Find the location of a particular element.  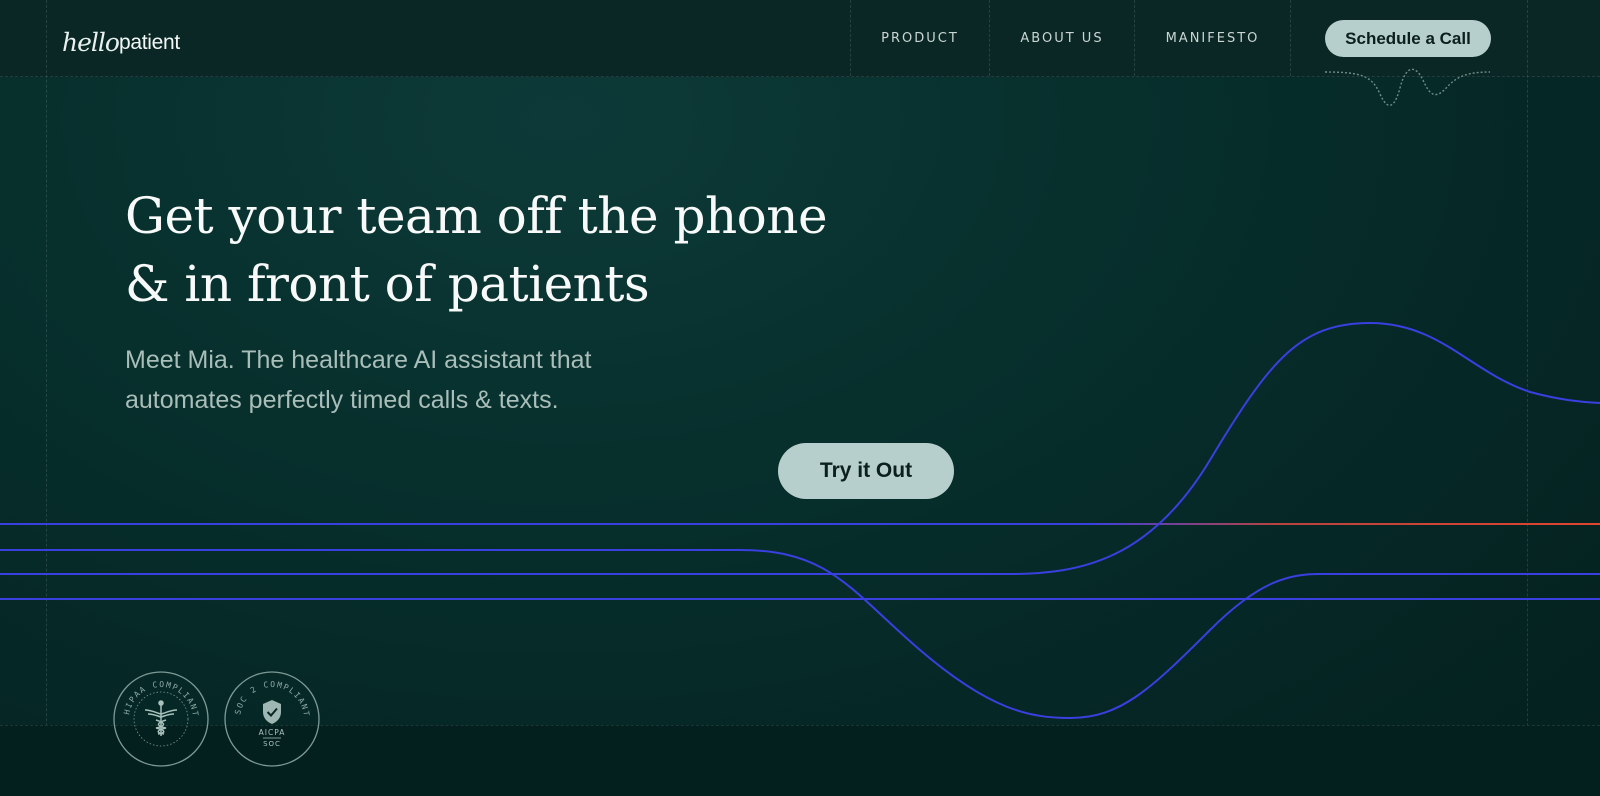

try-it-out-button: Try it Out is located at coordinates (866, 471).